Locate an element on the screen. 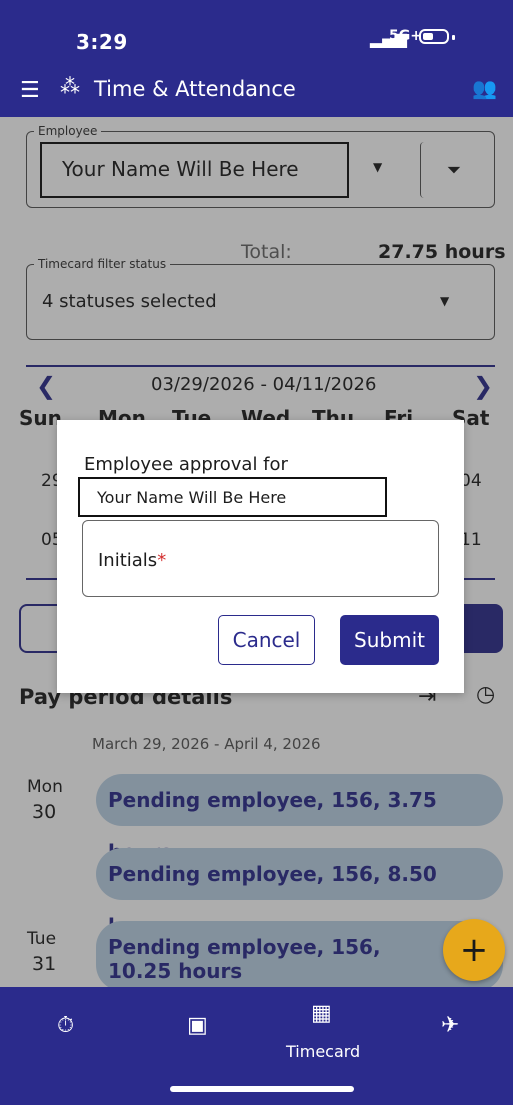  network-label: 5G+ is located at coordinates (405, 36).